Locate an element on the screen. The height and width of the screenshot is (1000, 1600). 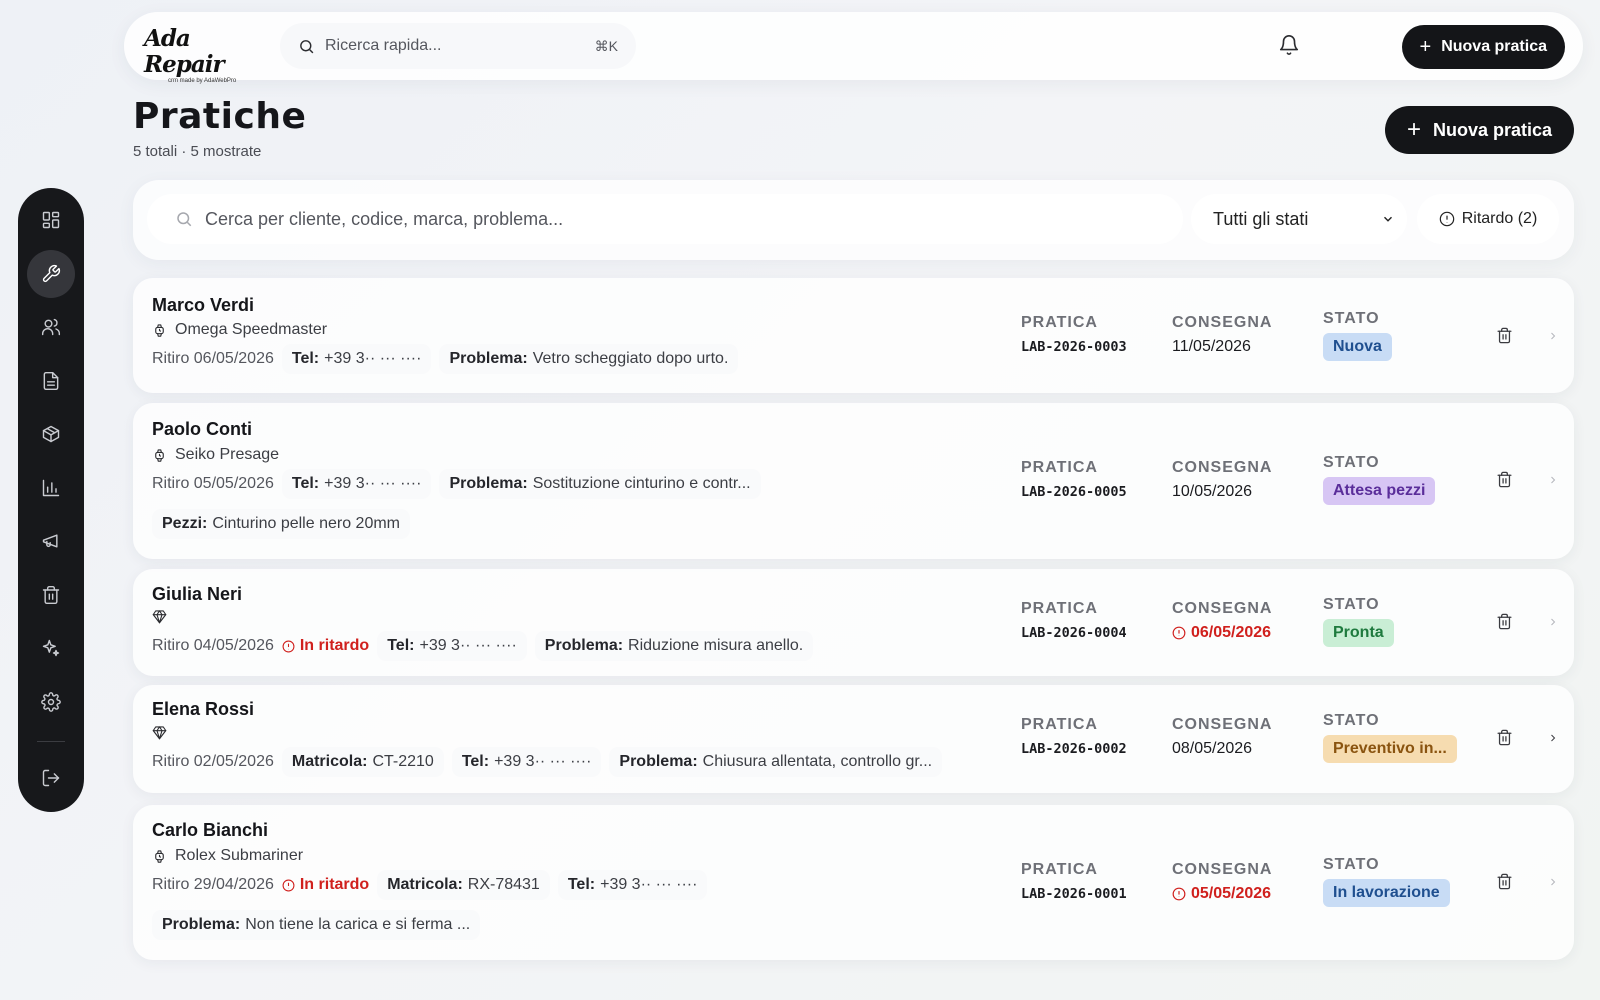
chevron-down-icon is located at coordinates (1388, 219).